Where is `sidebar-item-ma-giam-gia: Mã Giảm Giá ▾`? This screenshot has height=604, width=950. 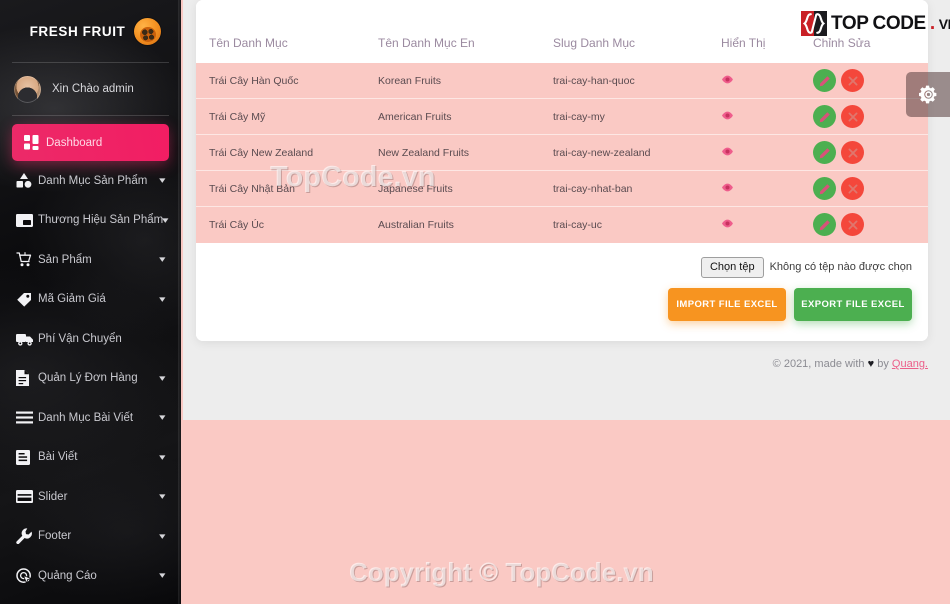
sidebar-item-ma-giam-gia: Mã Giảm Giá ▾ is located at coordinates (90, 300).